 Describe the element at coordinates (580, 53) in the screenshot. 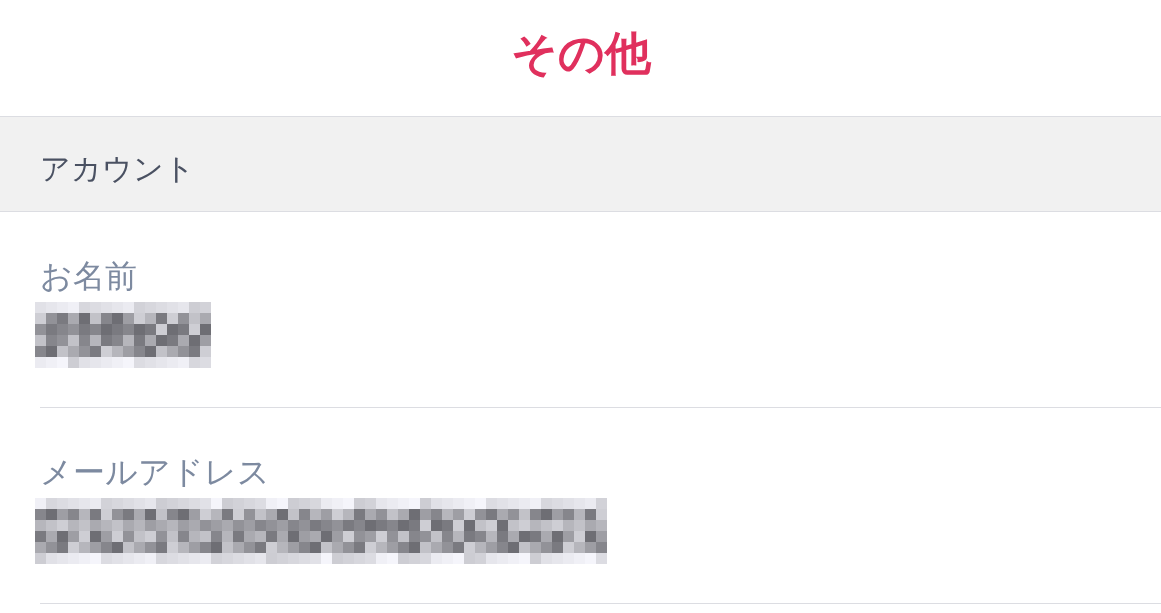

I see `page-title: その他` at that location.